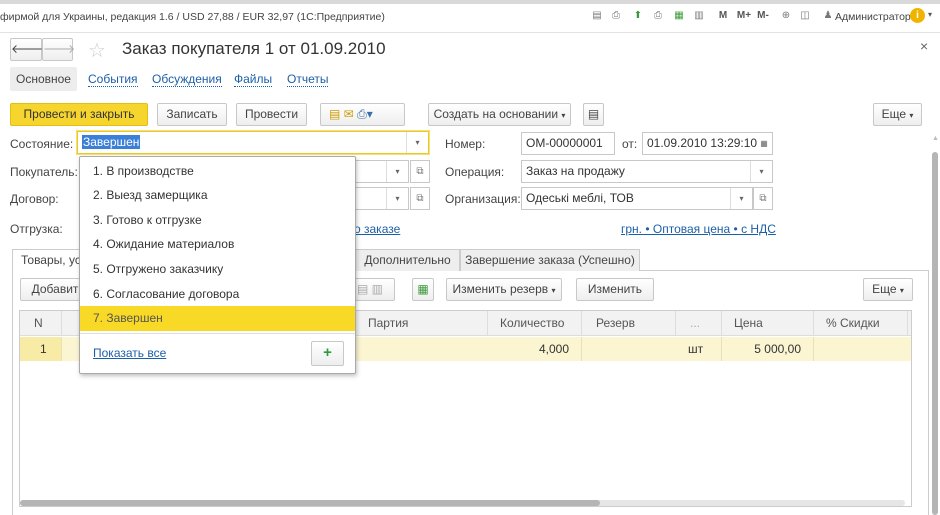  I want to click on column-reserve: Резерв, so click(629, 323).